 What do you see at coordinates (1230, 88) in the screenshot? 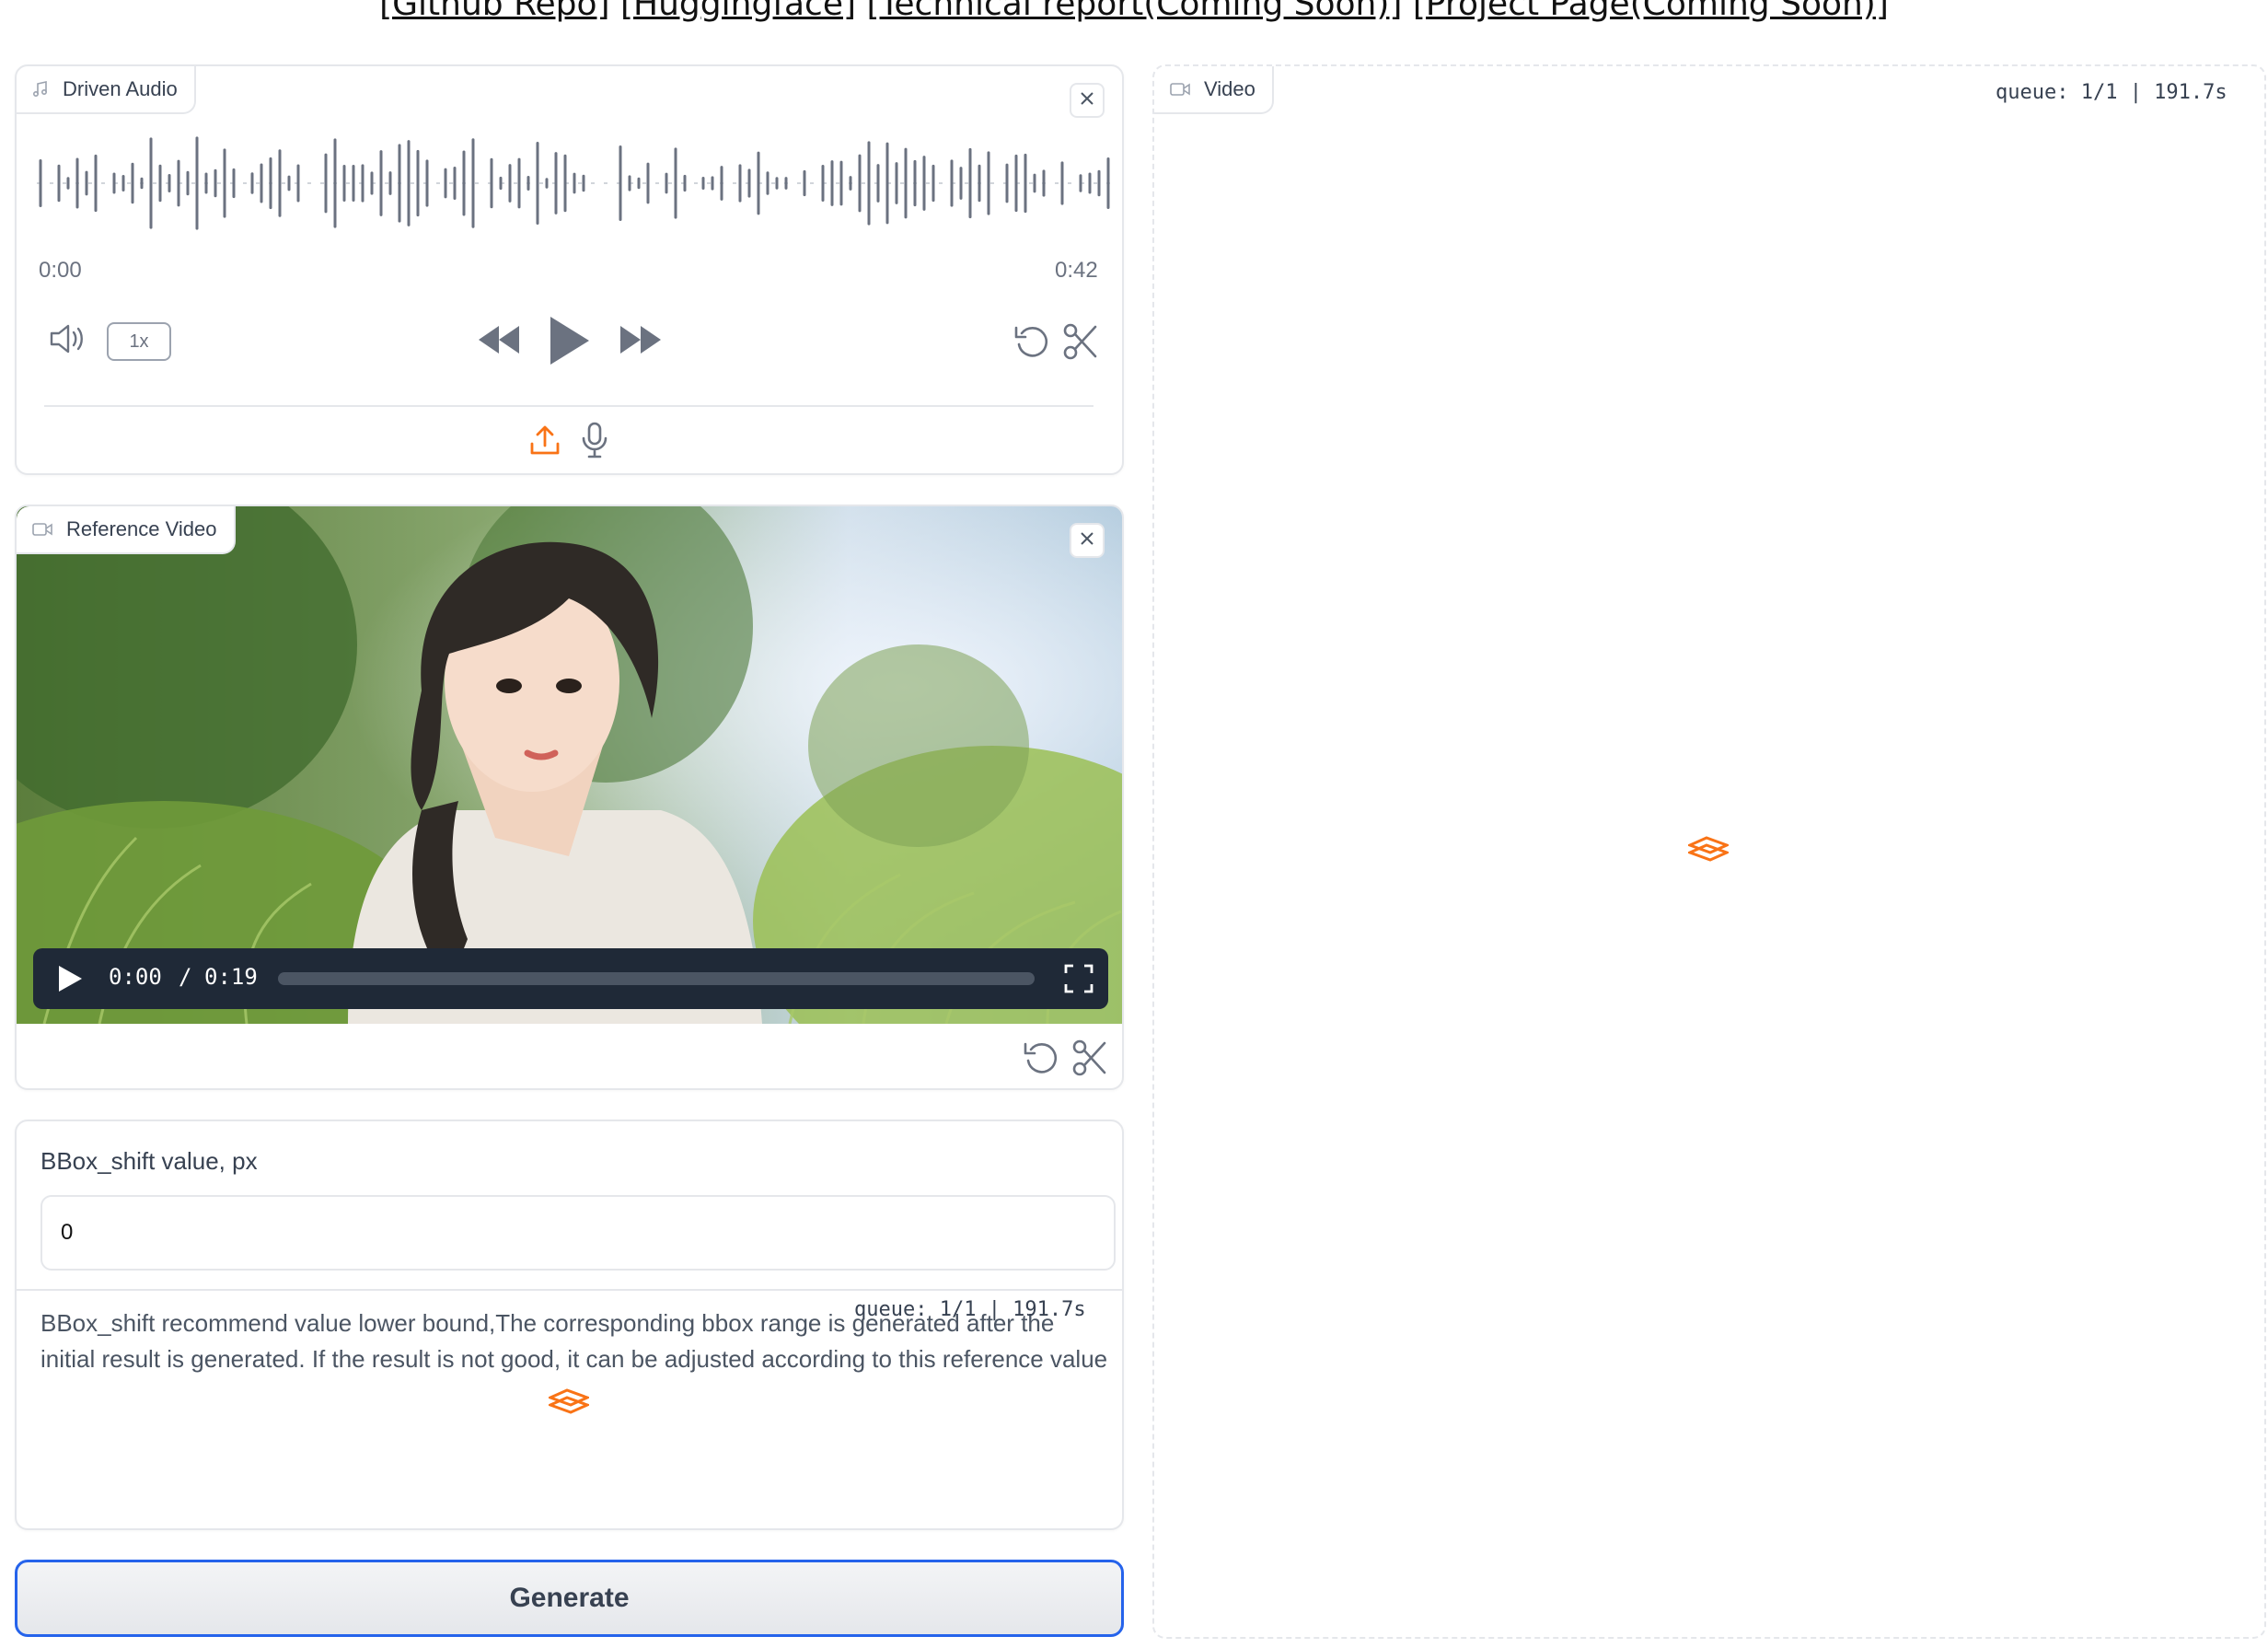
I see `output-video-label-text: Video` at bounding box center [1230, 88].